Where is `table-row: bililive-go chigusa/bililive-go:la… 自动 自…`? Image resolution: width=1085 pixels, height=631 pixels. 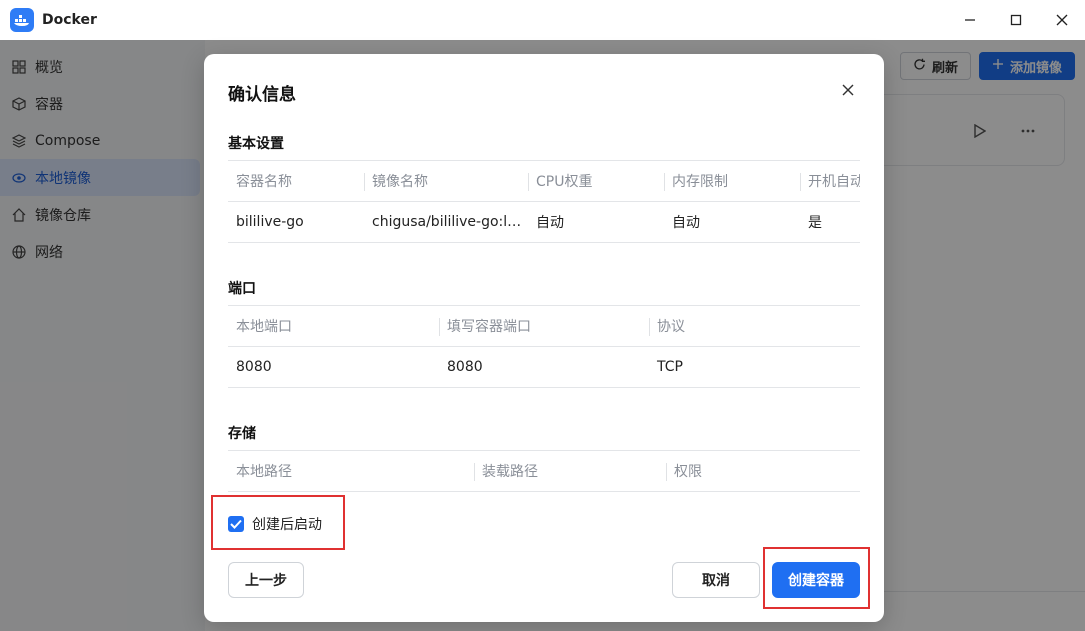 table-row: bililive-go chigusa/bililive-go:la… 自动 自… is located at coordinates (544, 222).